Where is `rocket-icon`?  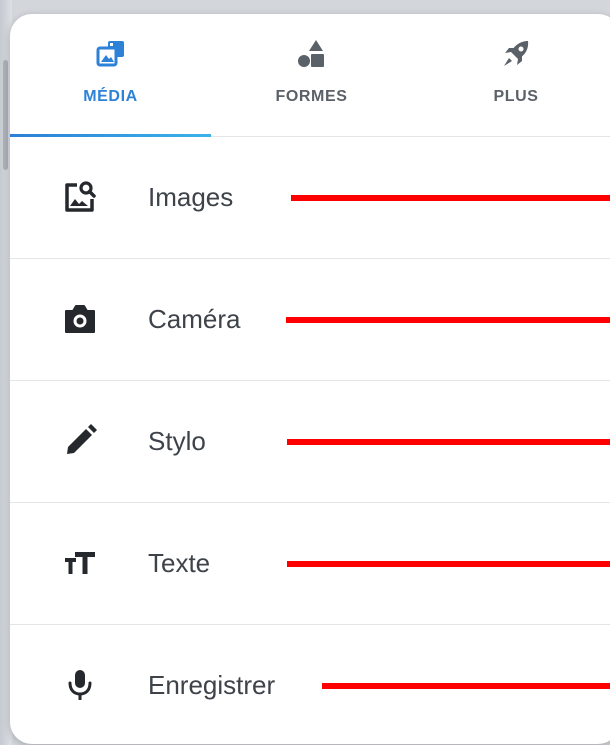 rocket-icon is located at coordinates (516, 54).